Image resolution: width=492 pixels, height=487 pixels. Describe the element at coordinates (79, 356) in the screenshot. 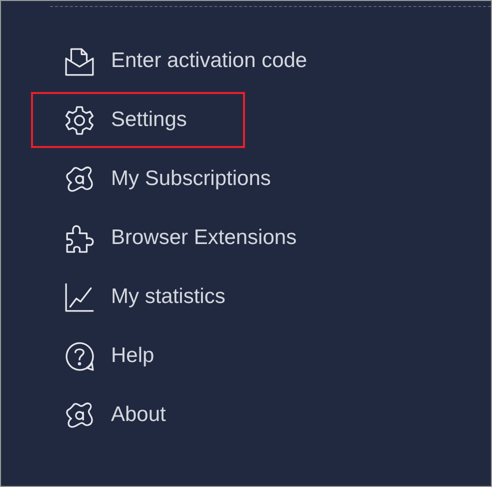

I see `help-icon` at that location.